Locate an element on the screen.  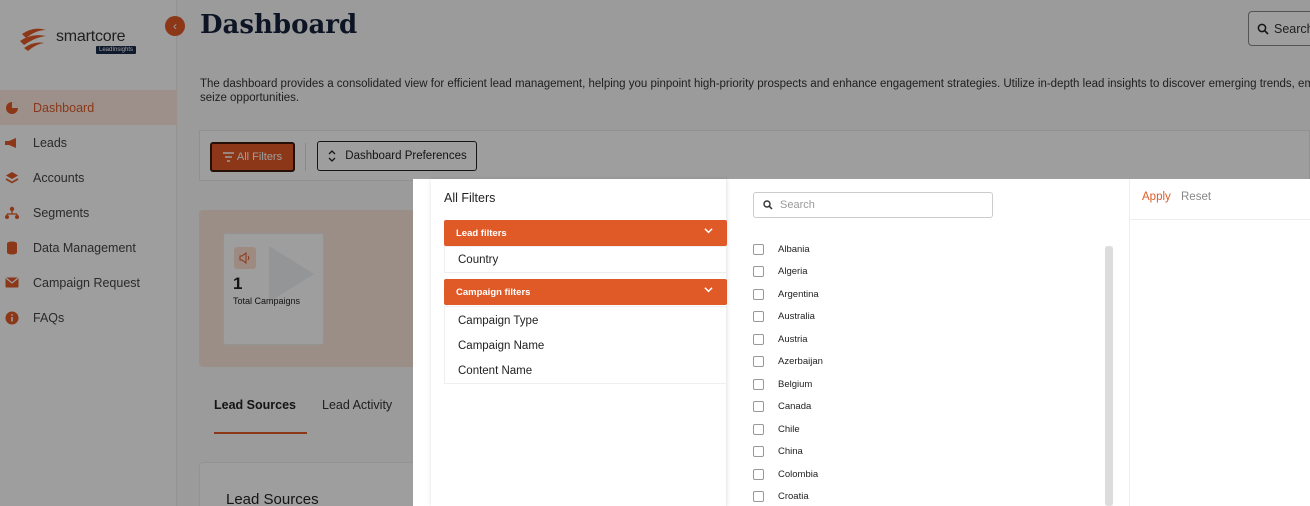
search-icon is located at coordinates (768, 205).